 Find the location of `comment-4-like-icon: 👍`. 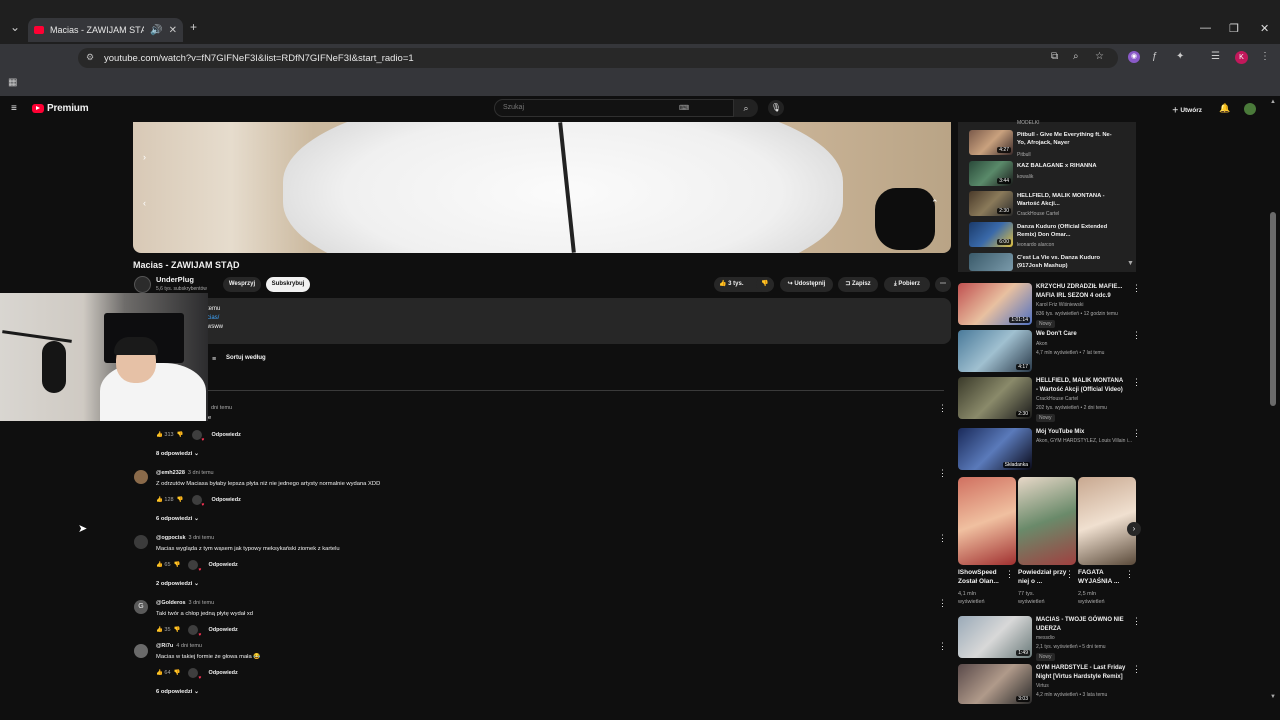

comment-4-like-icon: 👍 is located at coordinates (159, 630).